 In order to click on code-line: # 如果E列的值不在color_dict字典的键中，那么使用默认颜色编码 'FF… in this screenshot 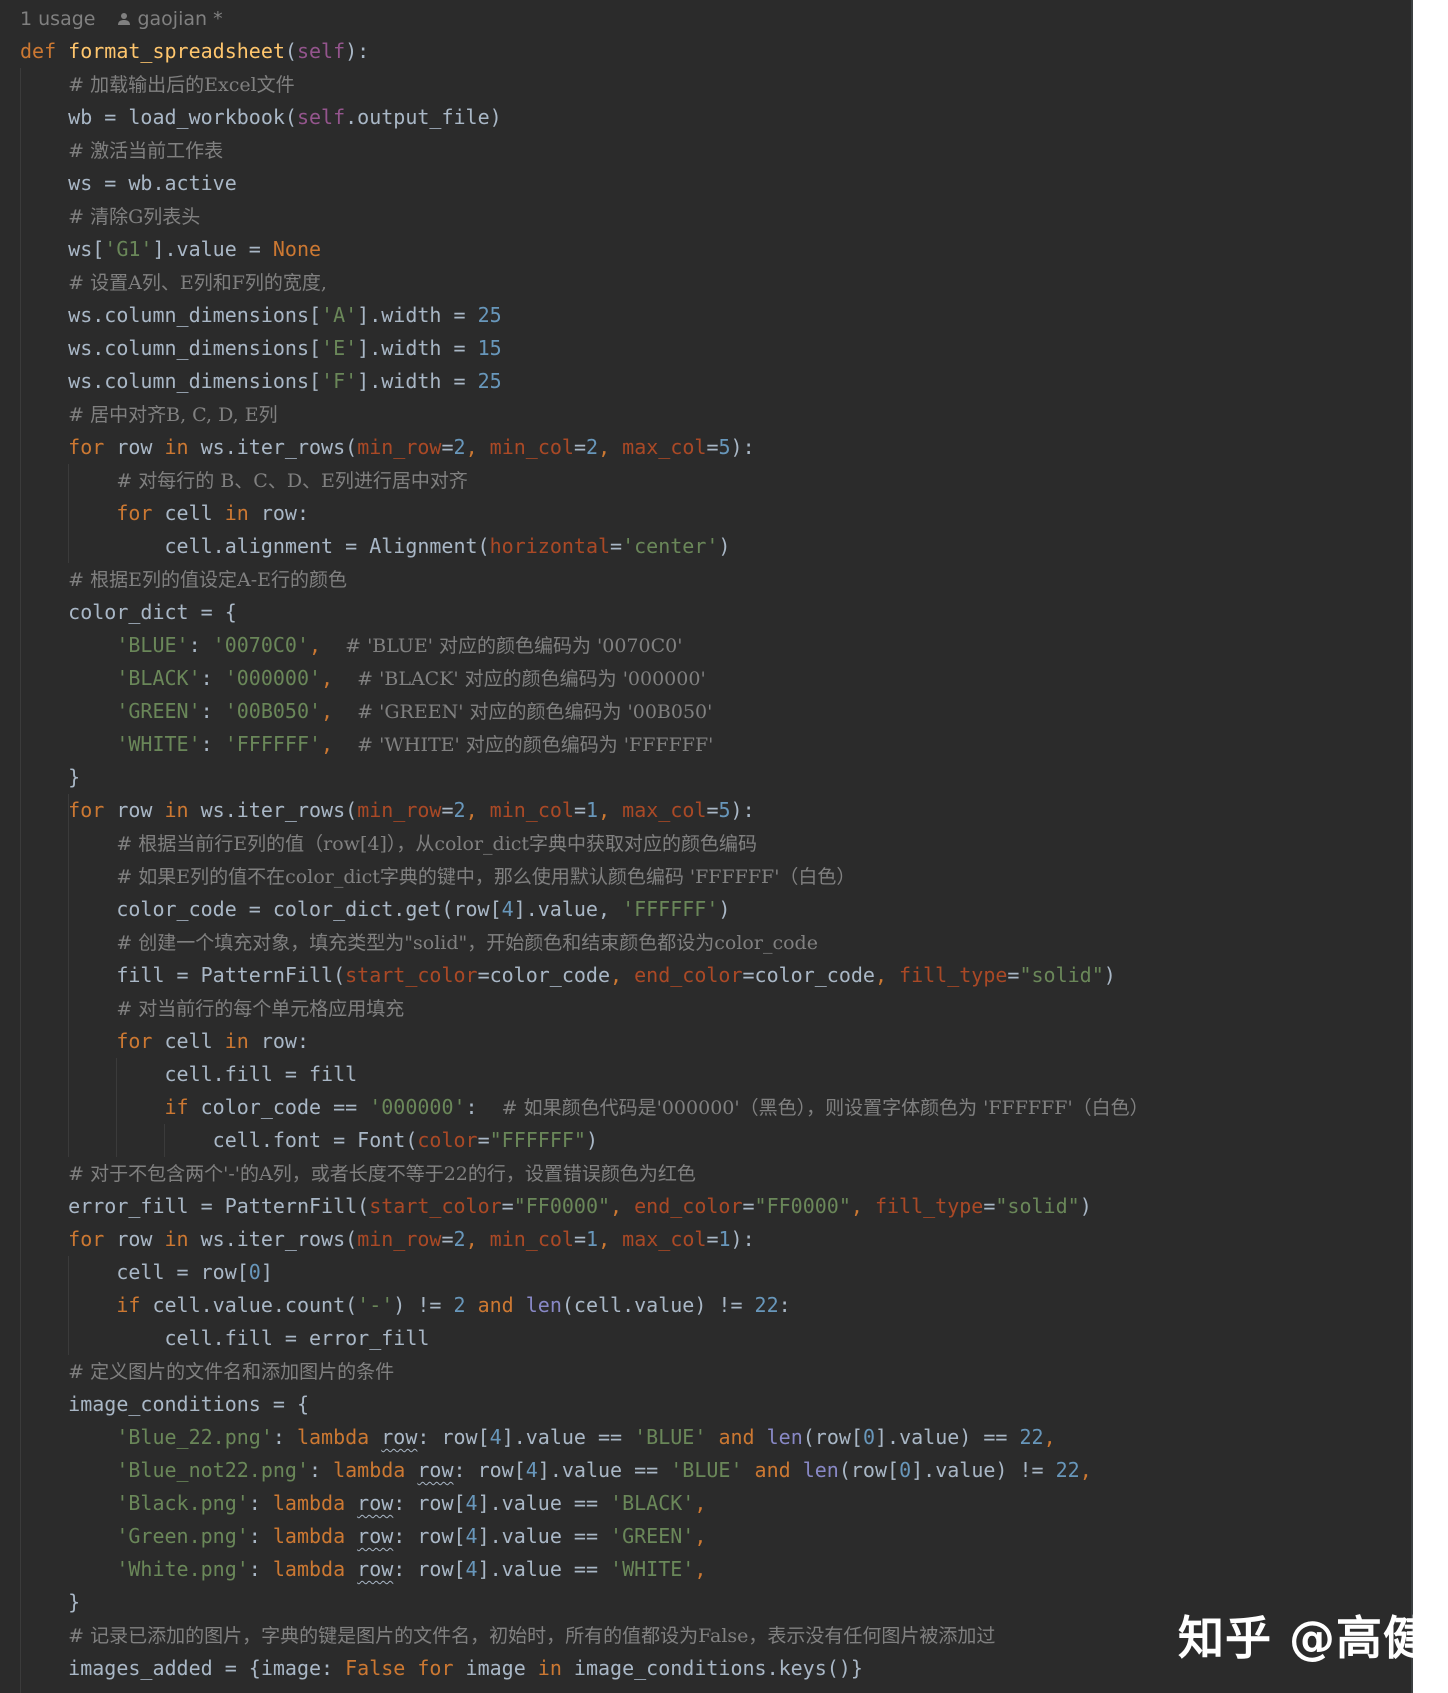, I will do `click(584, 876)`.